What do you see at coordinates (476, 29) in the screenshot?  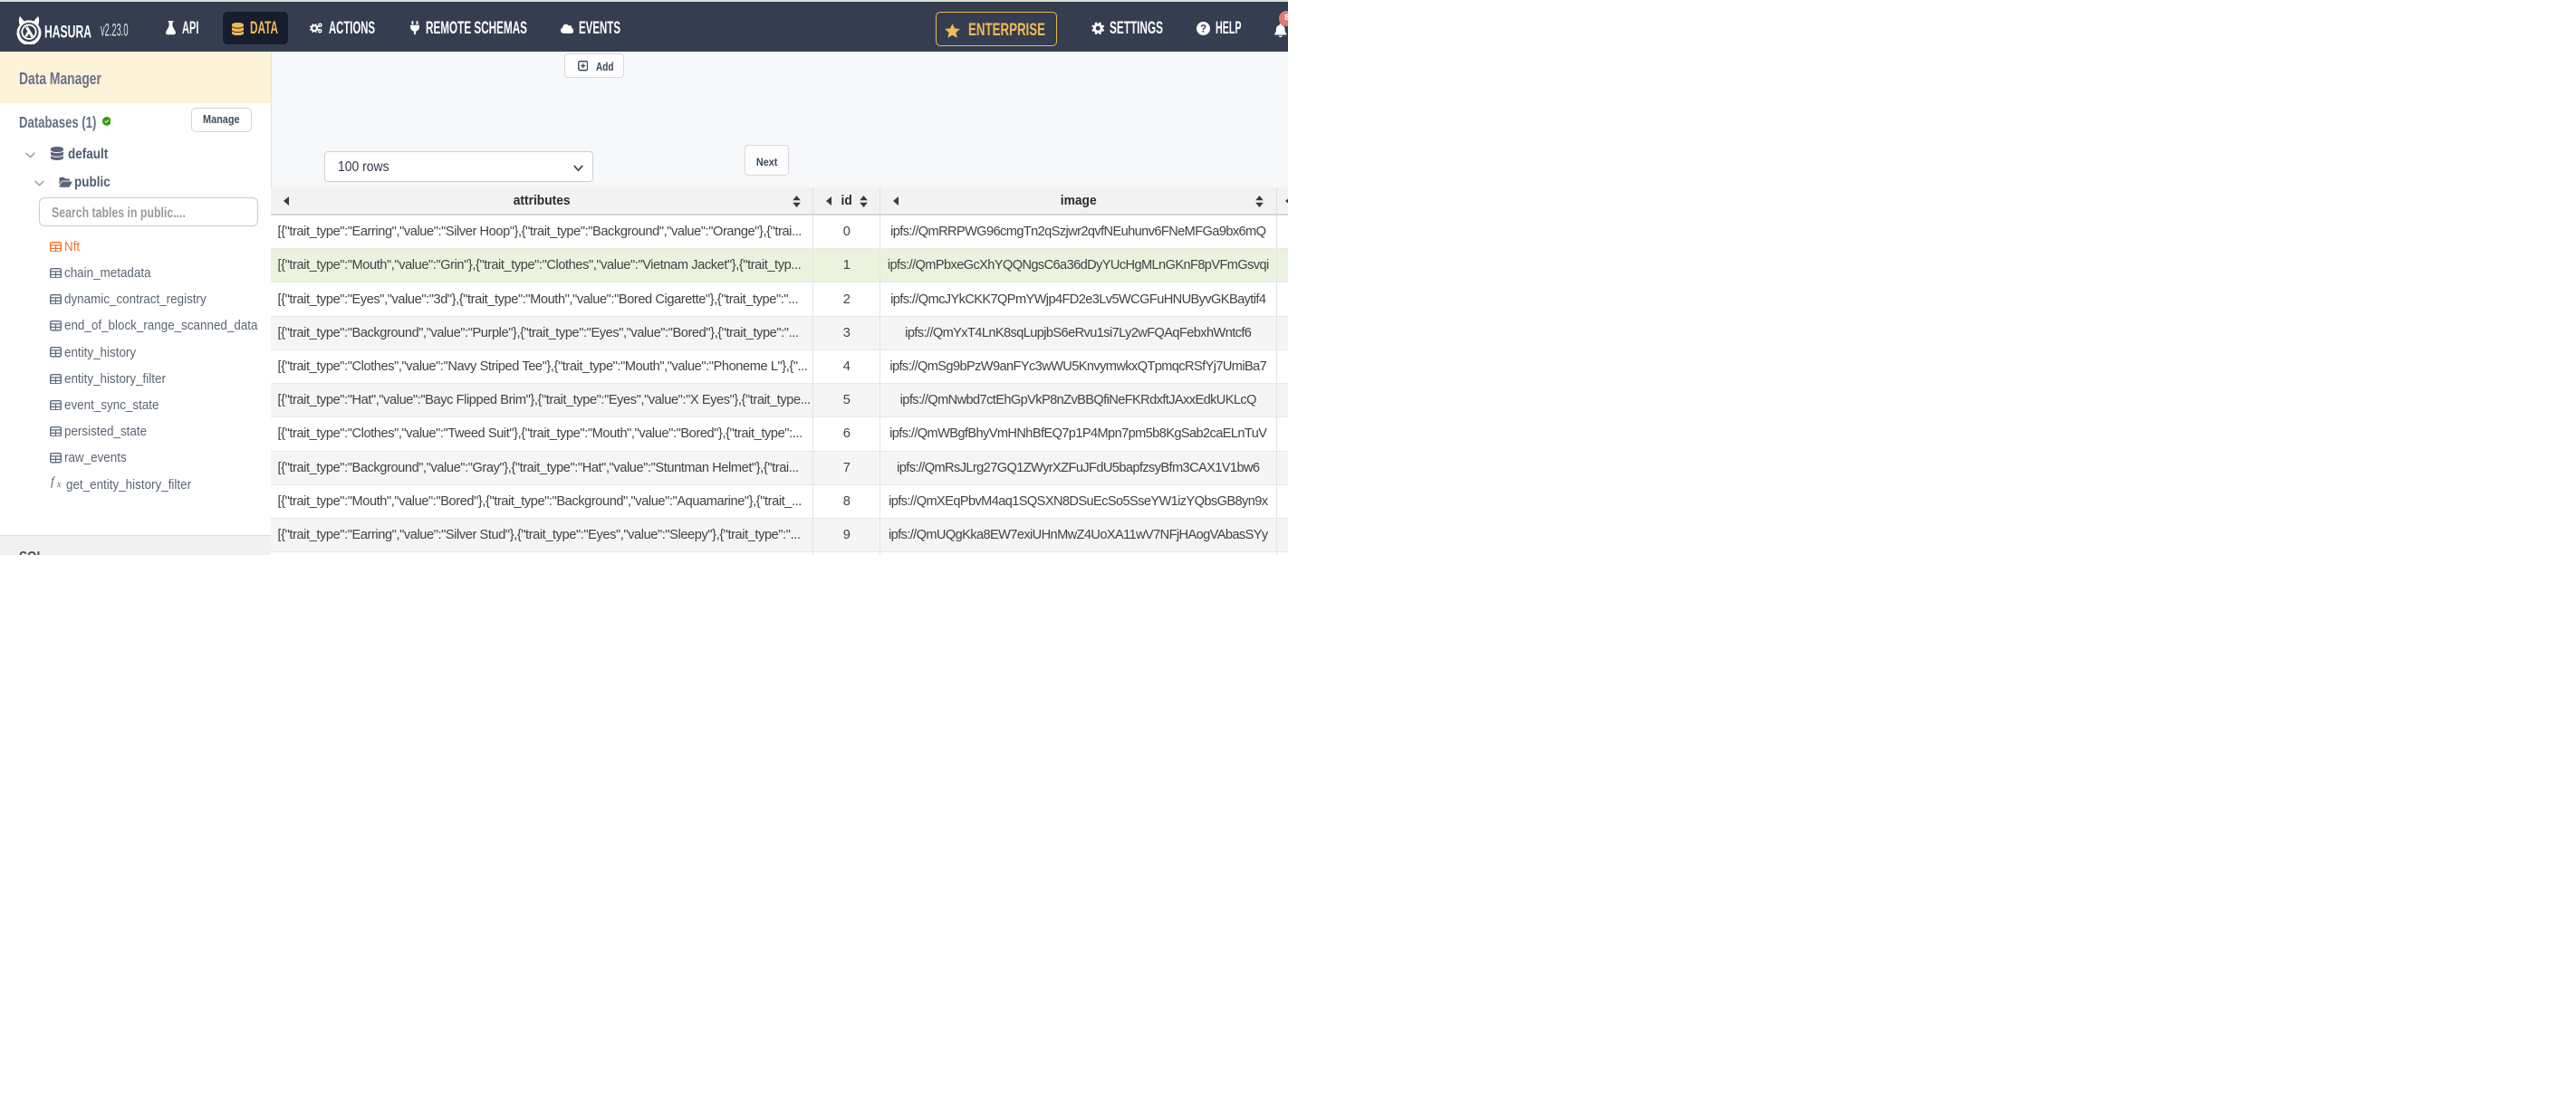 I see `svg-text: REMOTE SCHEMAS` at bounding box center [476, 29].